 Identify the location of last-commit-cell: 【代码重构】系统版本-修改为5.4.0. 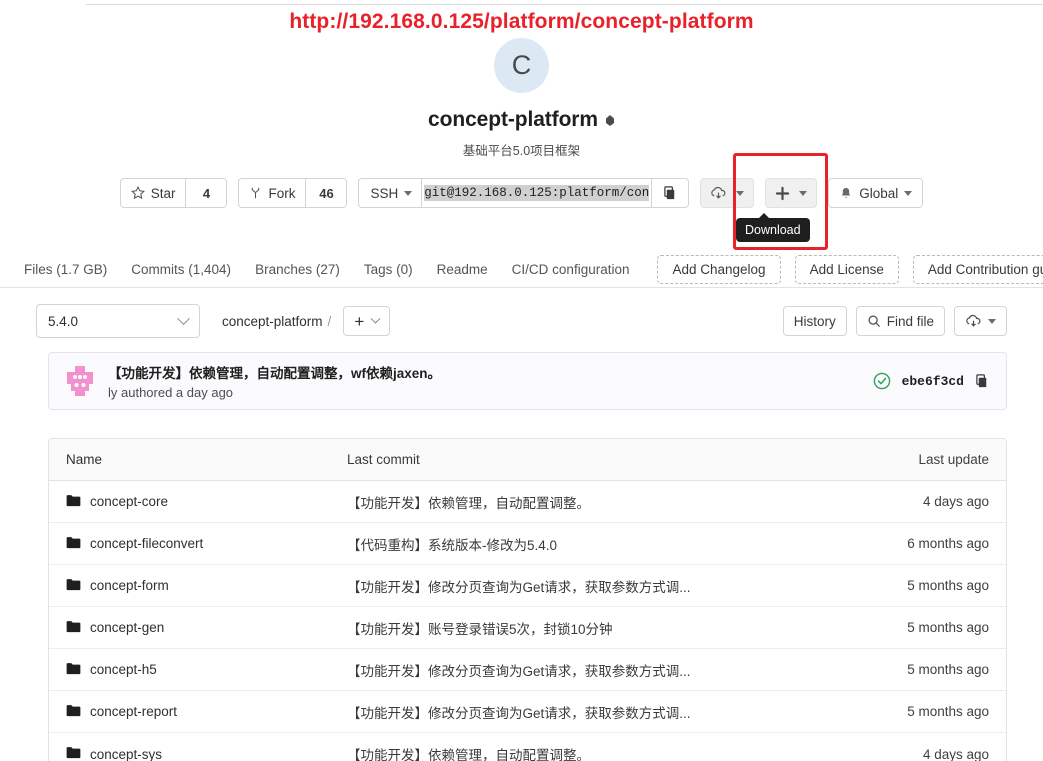
(596, 544).